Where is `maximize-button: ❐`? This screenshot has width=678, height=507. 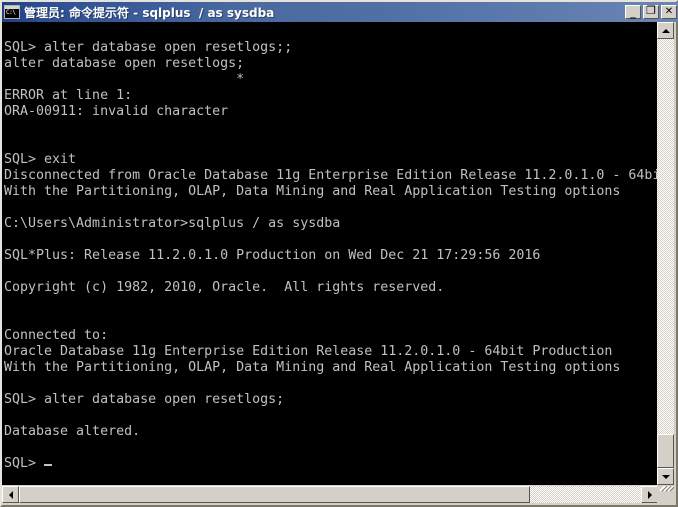
maximize-button: ❐ is located at coordinates (651, 12).